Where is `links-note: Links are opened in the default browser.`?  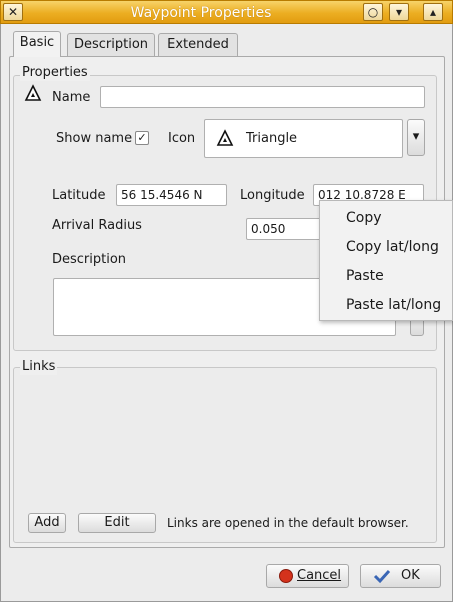 links-note: Links are opened in the default browser. is located at coordinates (288, 523).